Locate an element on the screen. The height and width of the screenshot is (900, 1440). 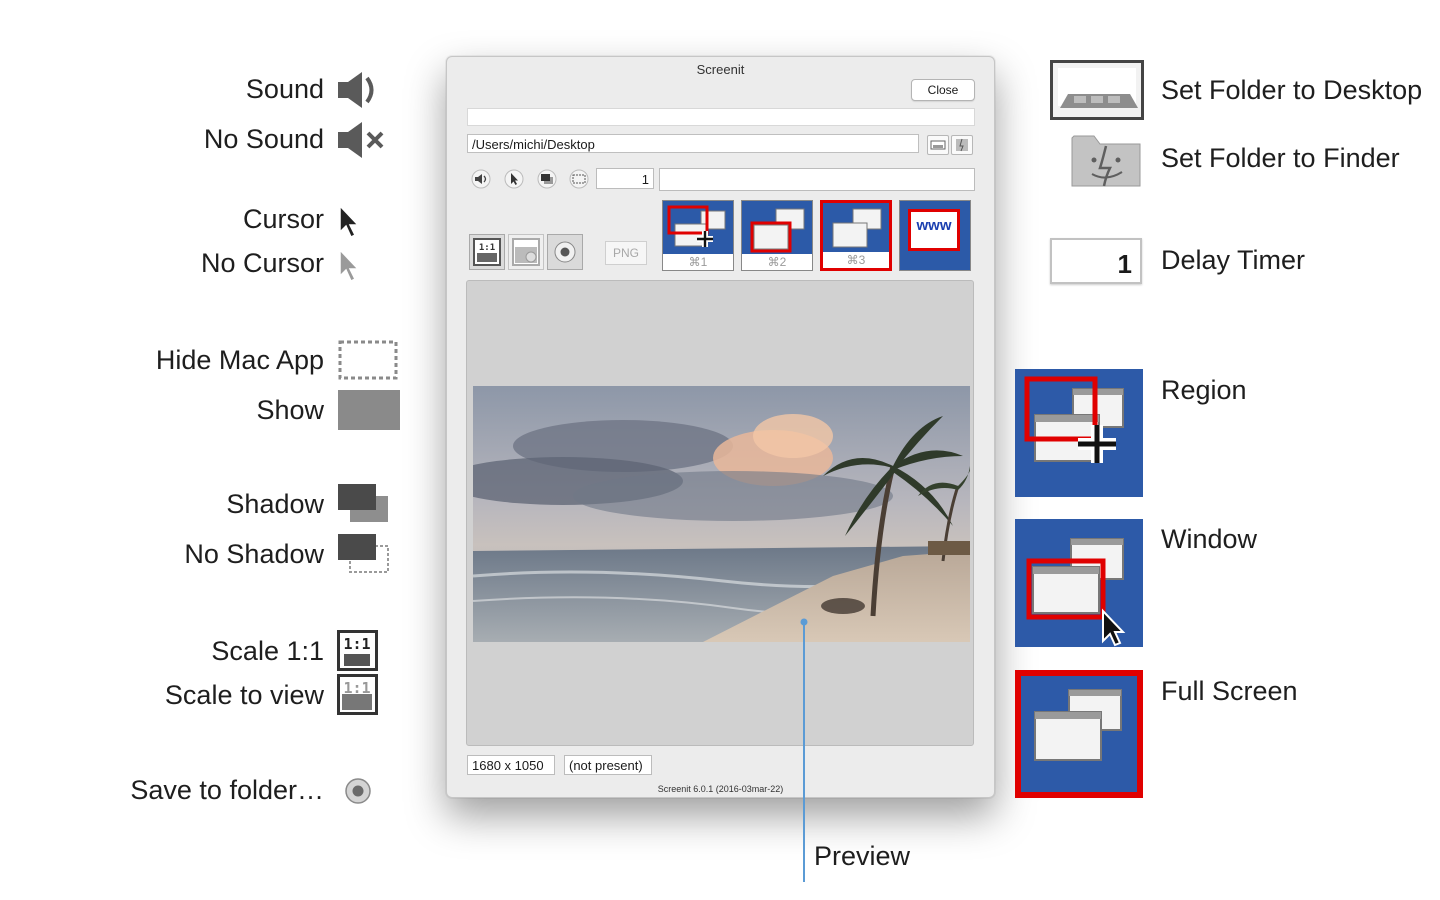
filename-field is located at coordinates (817, 179).